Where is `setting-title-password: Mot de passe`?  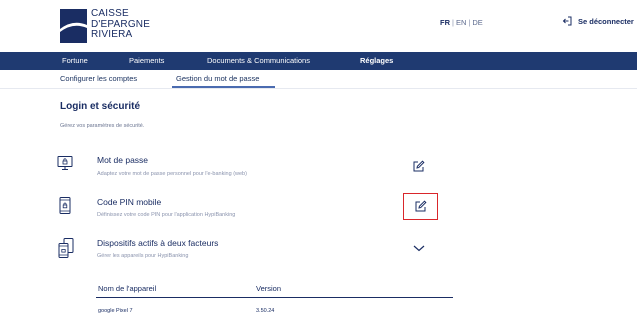 setting-title-password: Mot de passe is located at coordinates (122, 160).